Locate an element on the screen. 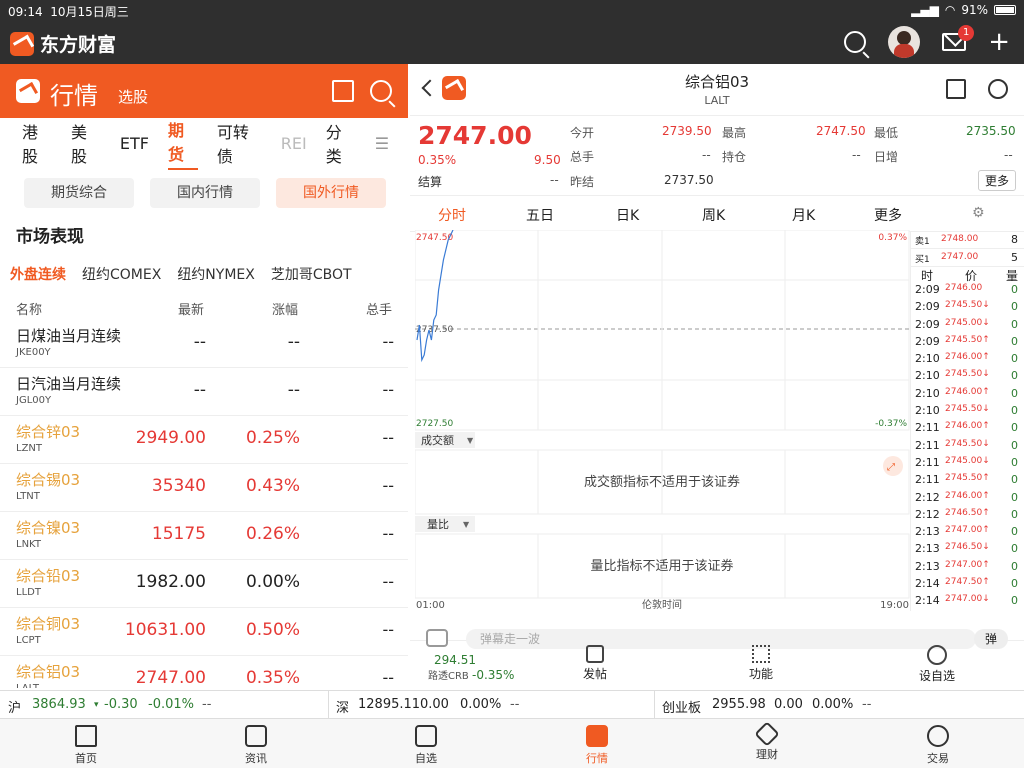 Image resolution: width=1024 pixels, height=768 pixels. table-row: 日煤油当月连续 JKE00Y -- -- -- is located at coordinates (204, 344).